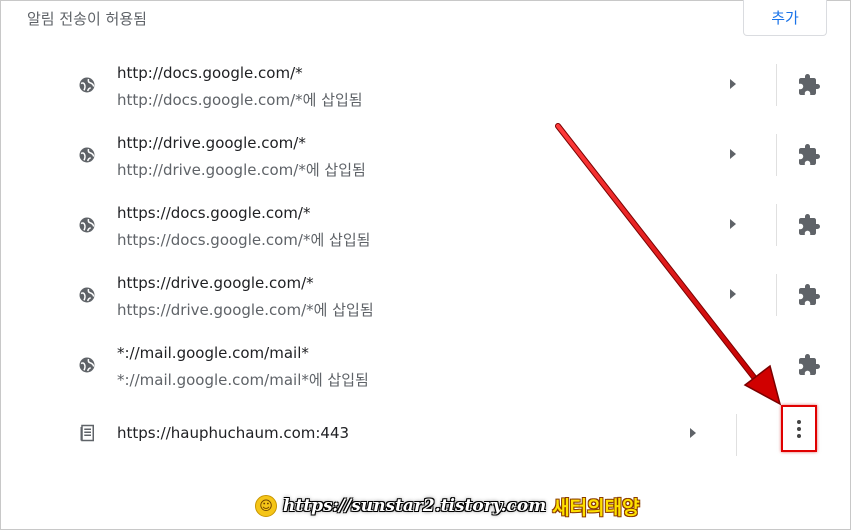 Image resolution: width=852 pixels, height=531 pixels. What do you see at coordinates (596, 507) in the screenshot?
I see `watermark-name: 새터의태양` at bounding box center [596, 507].